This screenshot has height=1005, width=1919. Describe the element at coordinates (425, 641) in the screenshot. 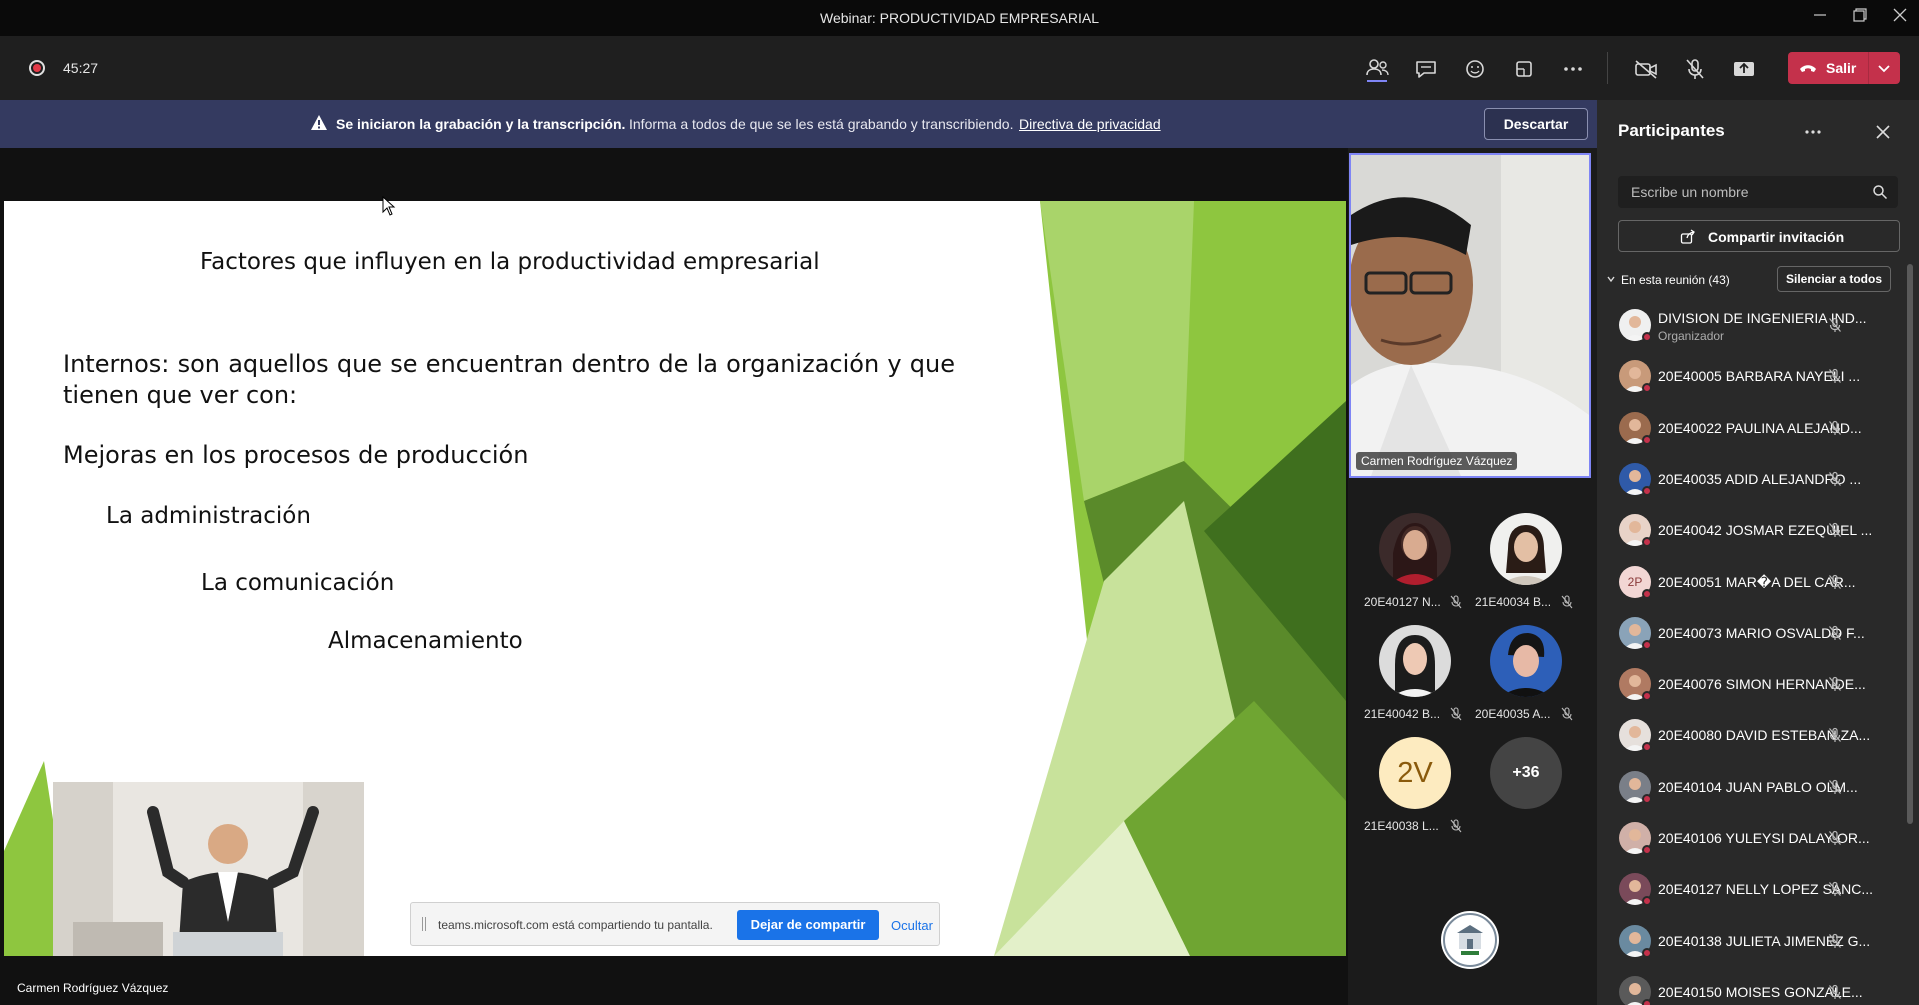

I see `slide-item: Almacenamiento` at that location.